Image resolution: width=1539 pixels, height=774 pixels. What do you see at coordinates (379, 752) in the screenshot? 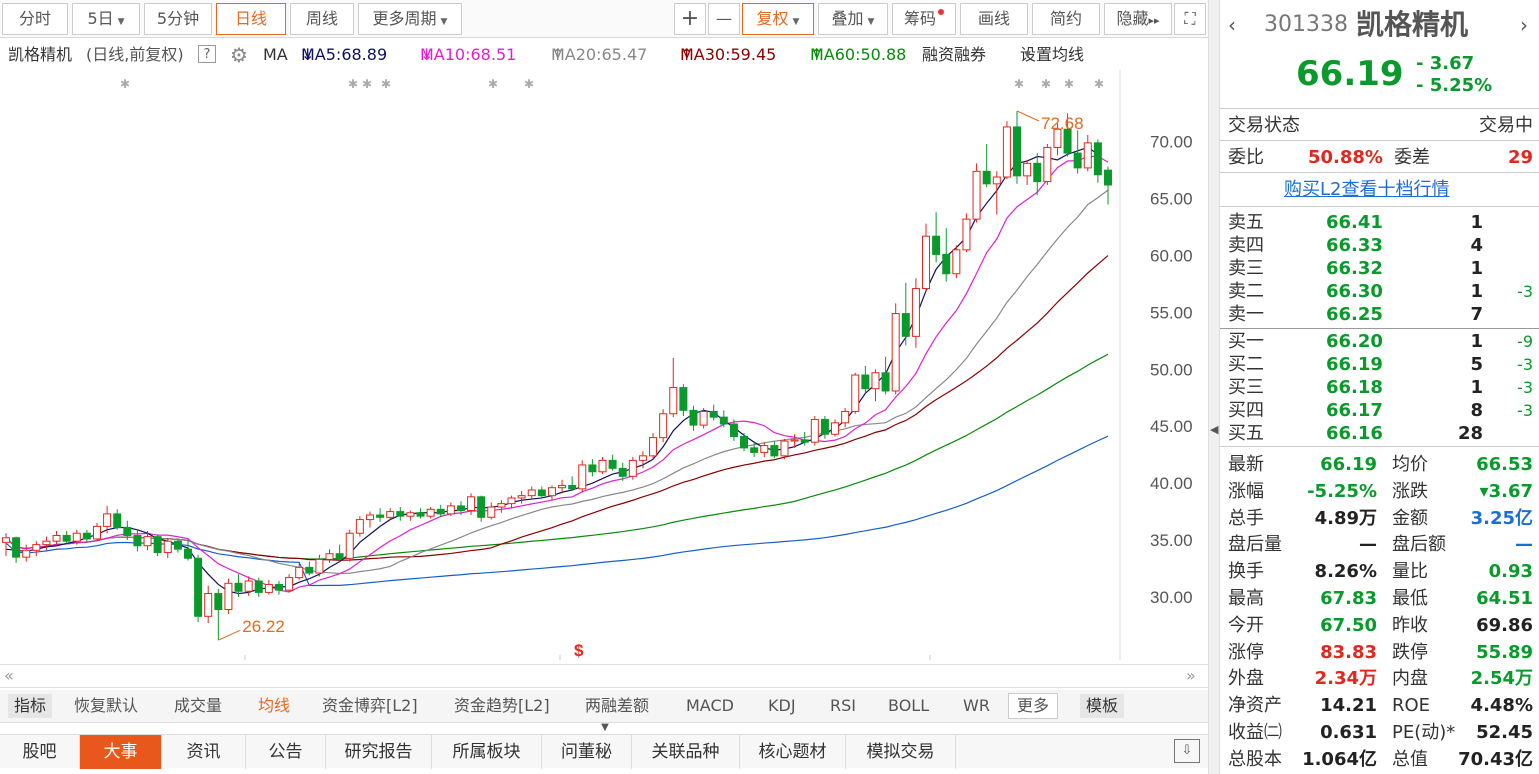
I see `tab-research: 研究报告` at bounding box center [379, 752].